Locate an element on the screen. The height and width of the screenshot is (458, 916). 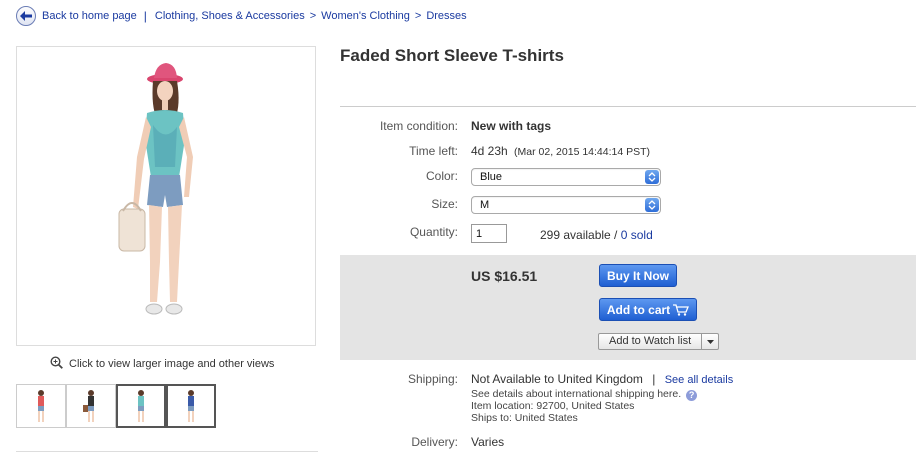
back-arrow-icon is located at coordinates (26, 16).